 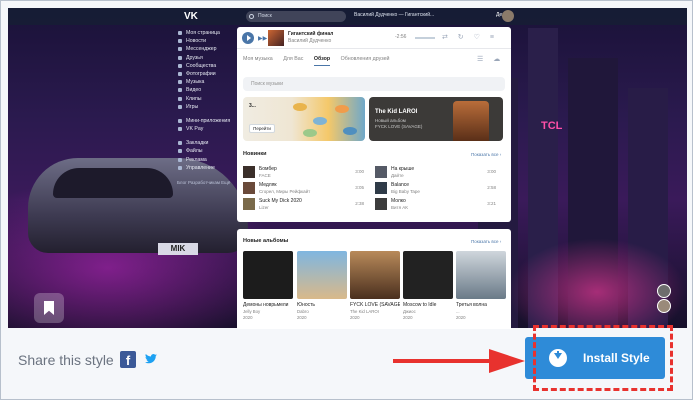 I want to click on play-button, so click(x=248, y=38).